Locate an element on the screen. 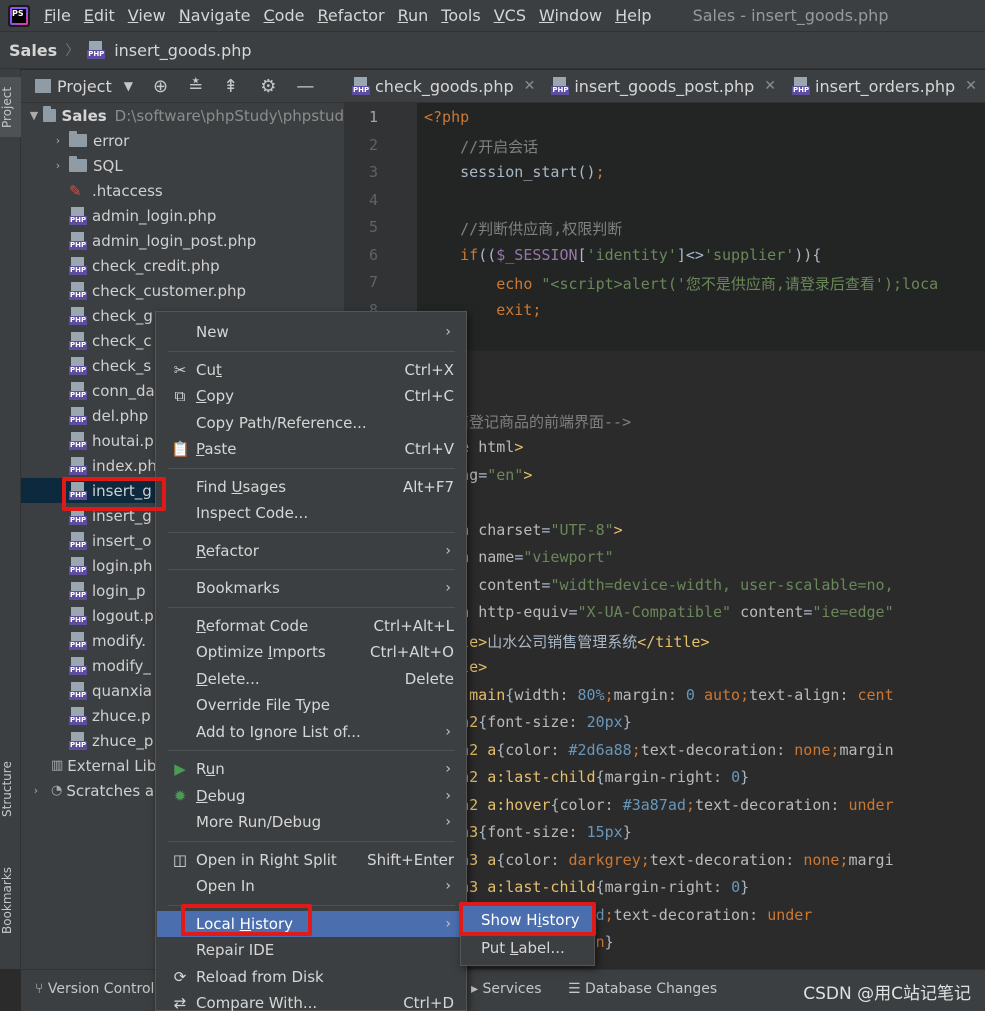 This screenshot has width=985, height=1011. menu-item-override-file-type: Override File Type is located at coordinates (311, 705).